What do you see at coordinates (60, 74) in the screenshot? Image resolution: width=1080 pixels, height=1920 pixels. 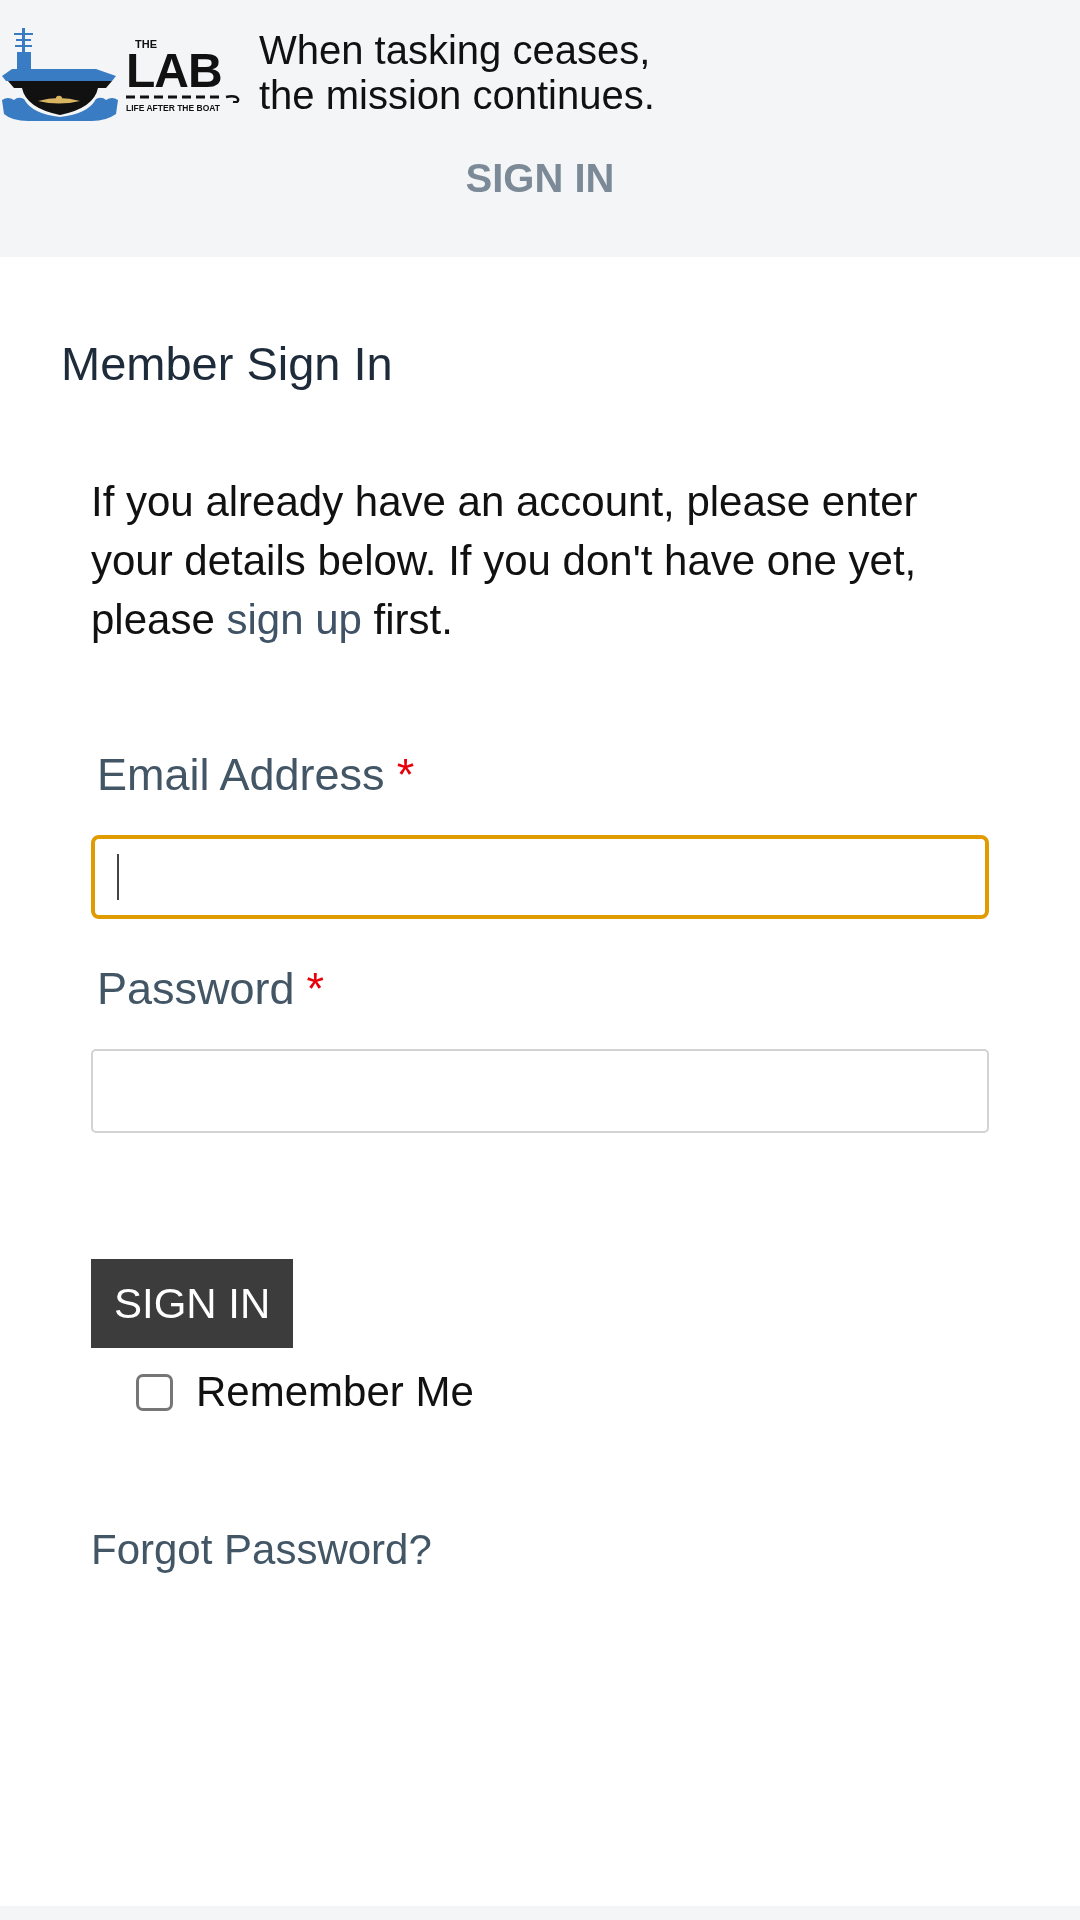 I see `ship-icon` at bounding box center [60, 74].